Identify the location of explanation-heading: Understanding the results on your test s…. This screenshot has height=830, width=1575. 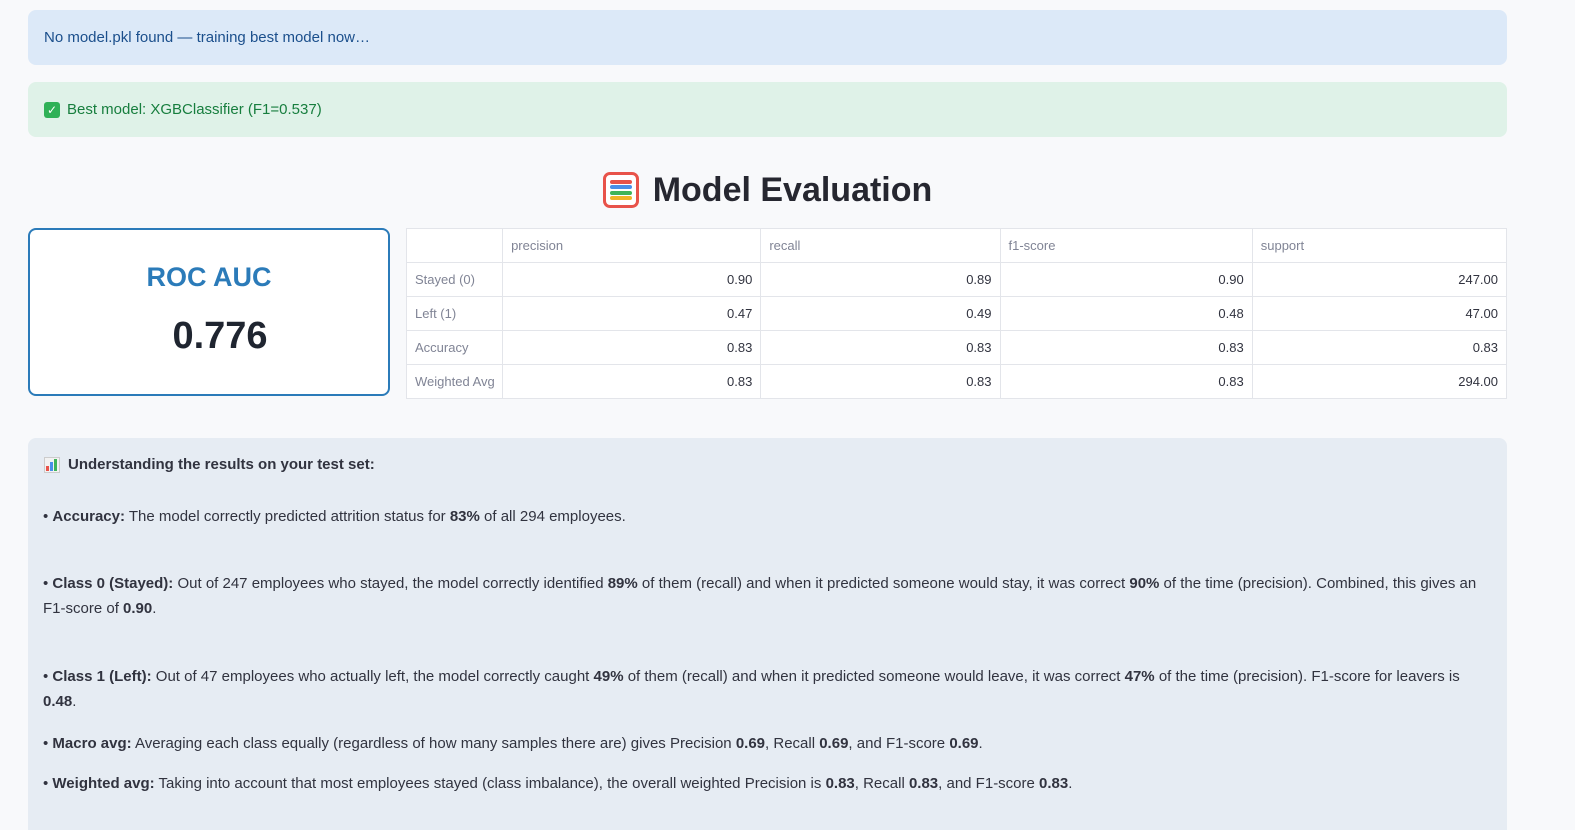
(209, 464).